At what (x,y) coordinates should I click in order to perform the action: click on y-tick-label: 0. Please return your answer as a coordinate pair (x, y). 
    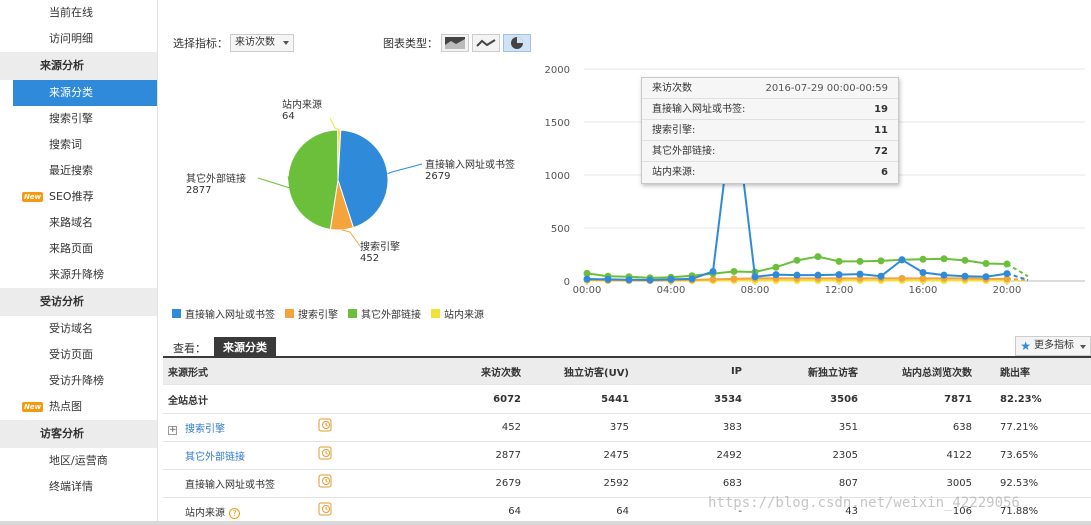
    Looking at the image, I should click on (567, 282).